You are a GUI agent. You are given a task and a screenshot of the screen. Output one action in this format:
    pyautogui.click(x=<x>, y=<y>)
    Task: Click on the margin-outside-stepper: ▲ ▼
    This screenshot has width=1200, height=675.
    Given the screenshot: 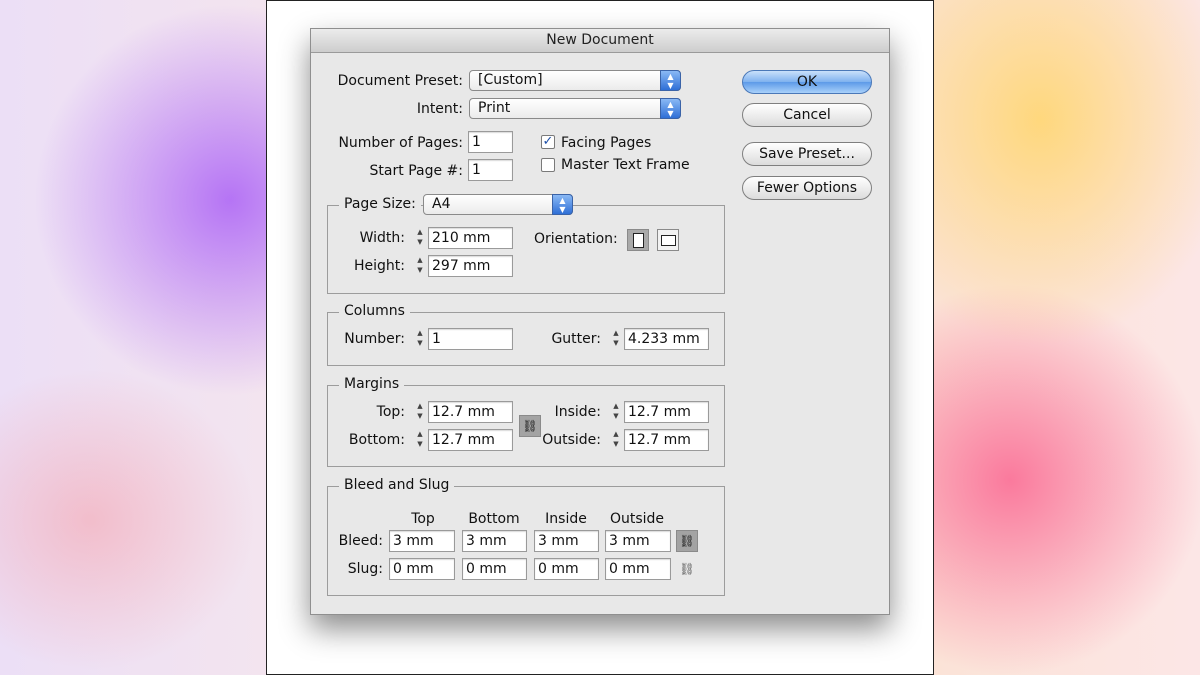 What is the action you would take?
    pyautogui.click(x=616, y=440)
    